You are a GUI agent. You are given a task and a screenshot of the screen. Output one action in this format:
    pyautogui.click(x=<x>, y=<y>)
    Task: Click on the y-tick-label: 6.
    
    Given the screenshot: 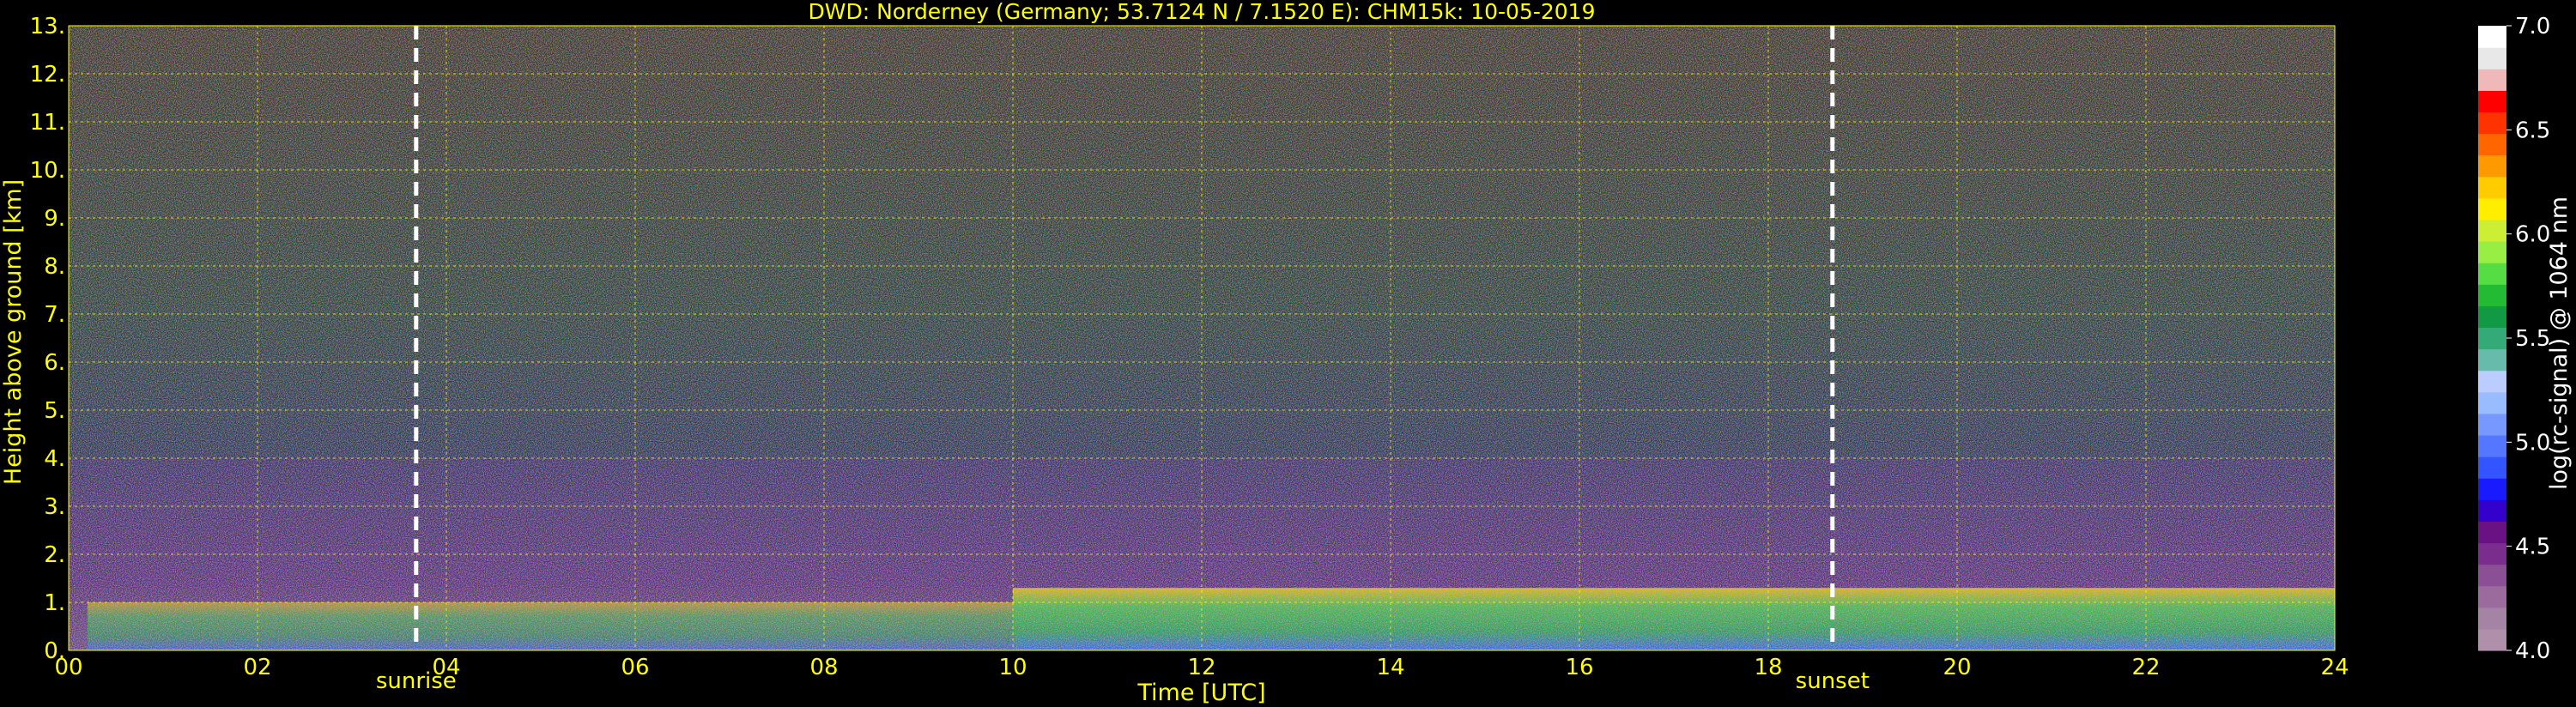 What is the action you would take?
    pyautogui.click(x=54, y=363)
    